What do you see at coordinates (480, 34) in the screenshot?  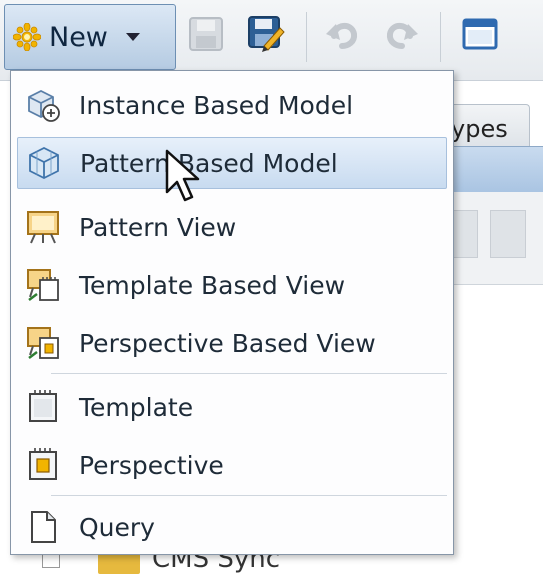 I see `window-icon` at bounding box center [480, 34].